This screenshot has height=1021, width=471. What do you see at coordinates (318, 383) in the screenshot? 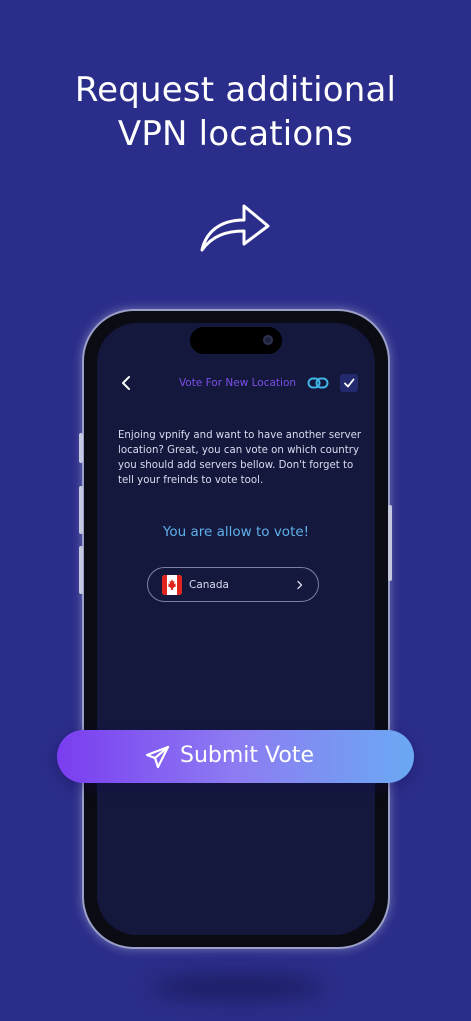
I see `link-icon` at bounding box center [318, 383].